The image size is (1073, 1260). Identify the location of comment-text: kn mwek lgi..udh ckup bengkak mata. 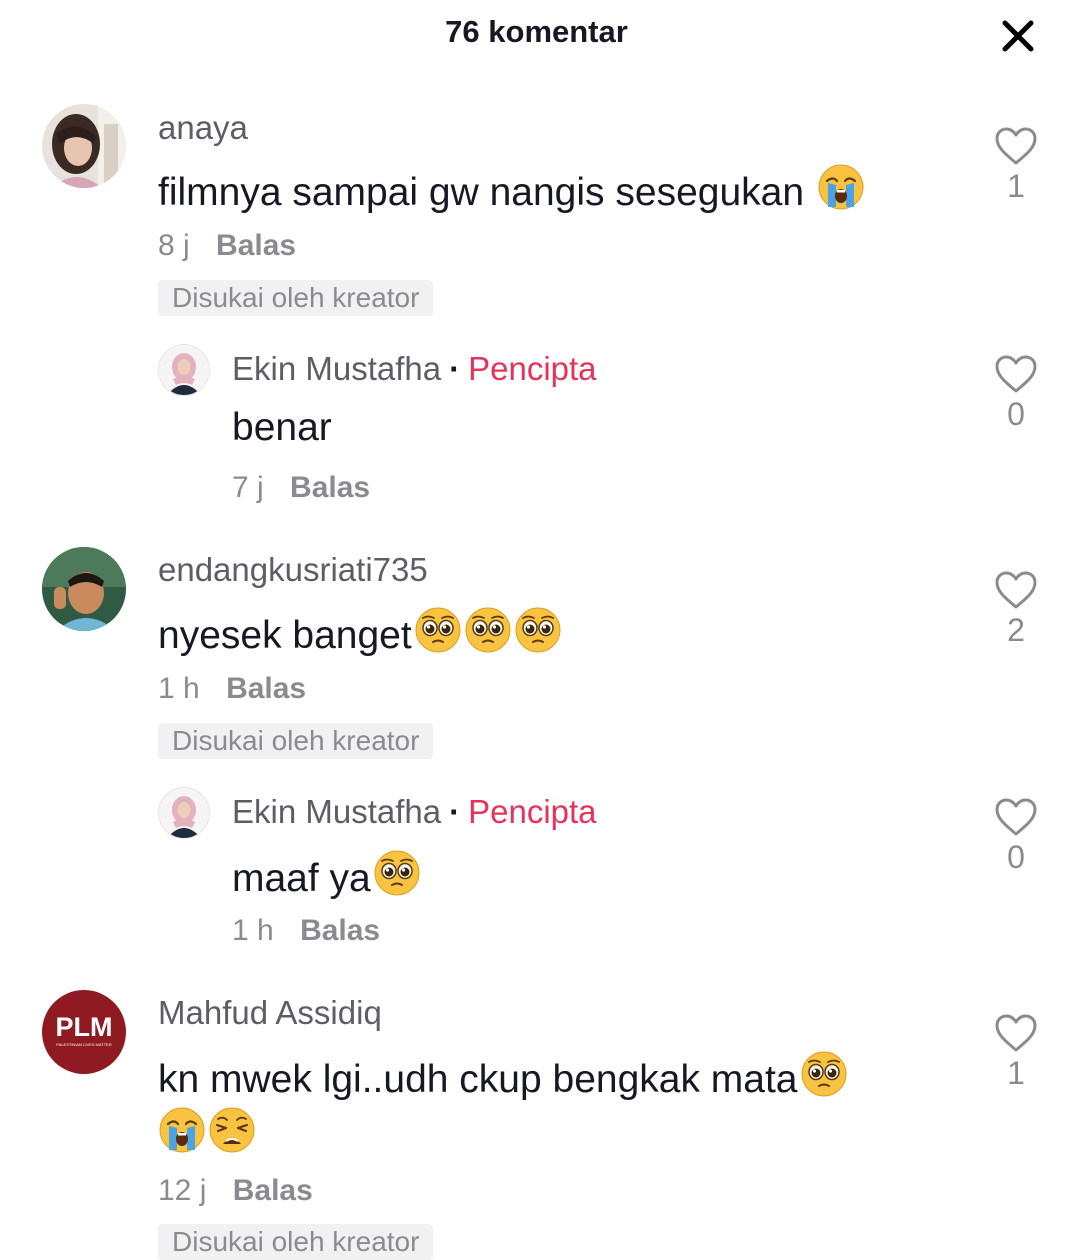
(503, 1076).